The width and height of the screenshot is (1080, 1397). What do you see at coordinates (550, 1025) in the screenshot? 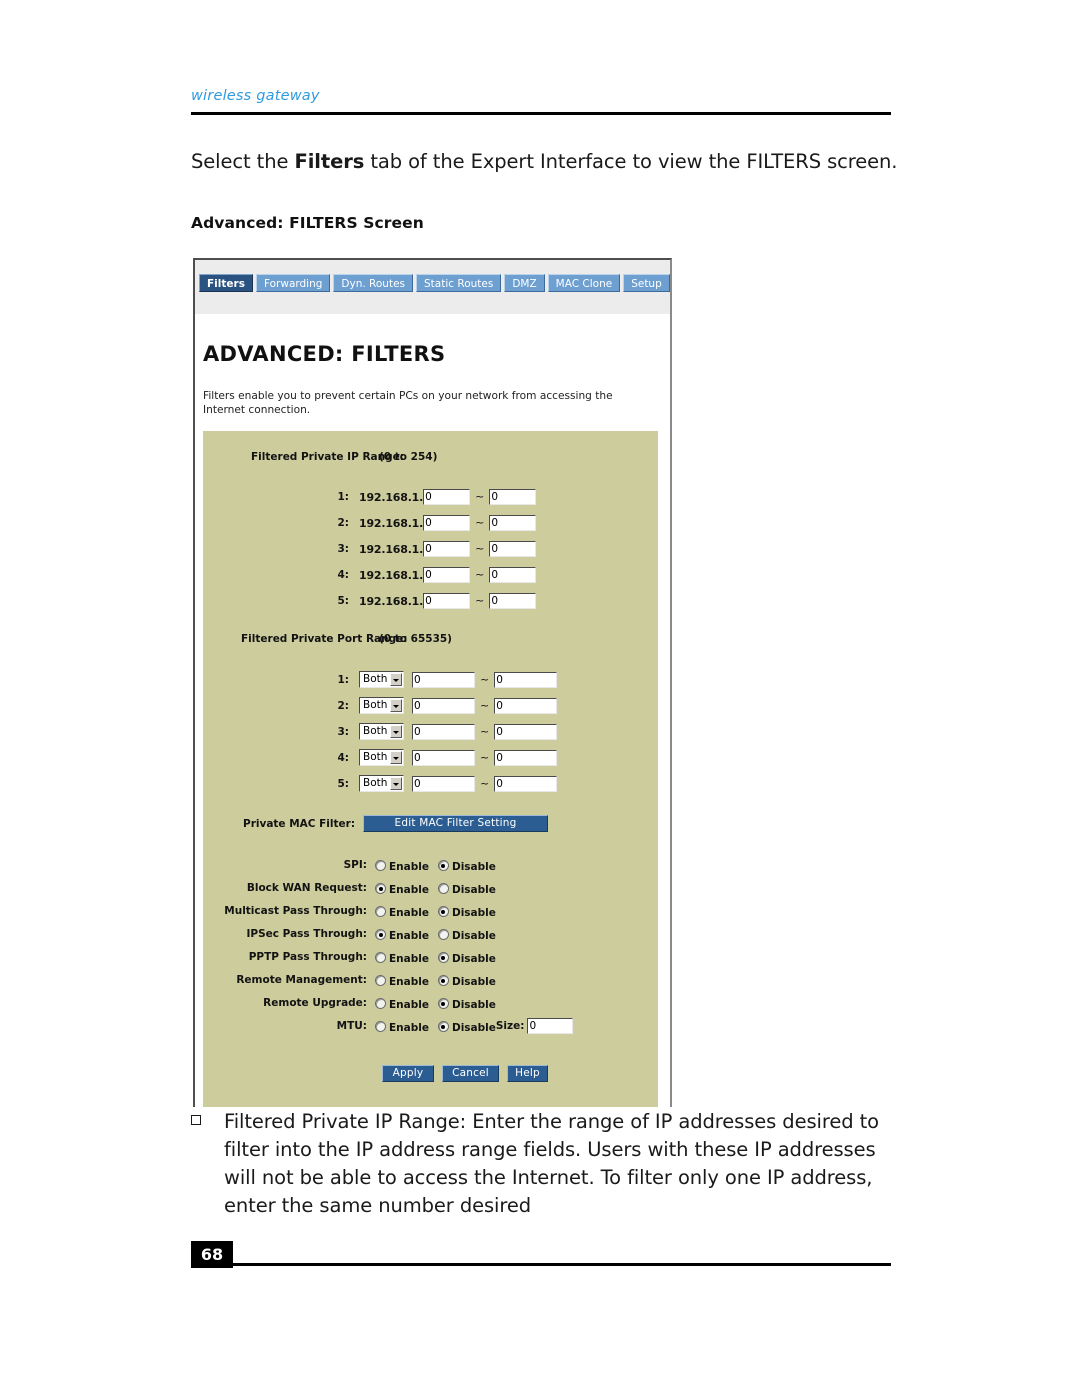
I see `mtu-size-input: 0` at bounding box center [550, 1025].